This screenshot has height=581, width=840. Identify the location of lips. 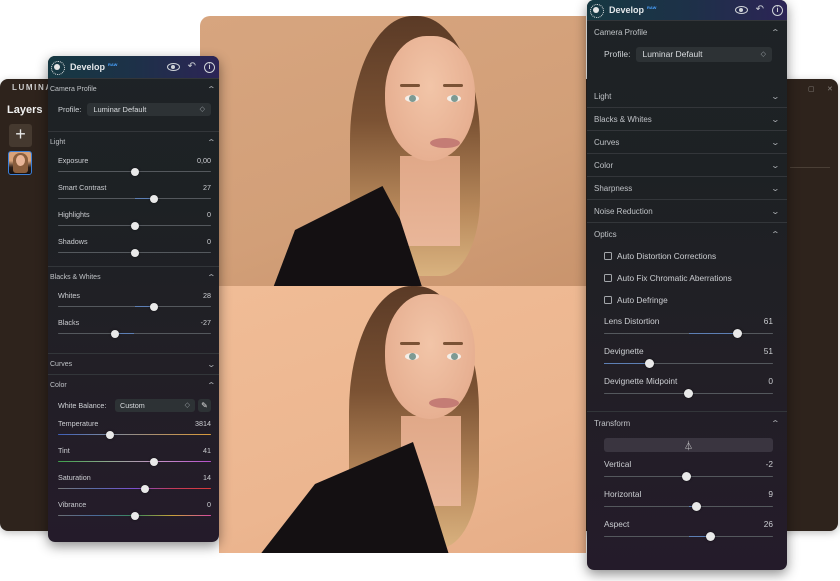
(445, 143).